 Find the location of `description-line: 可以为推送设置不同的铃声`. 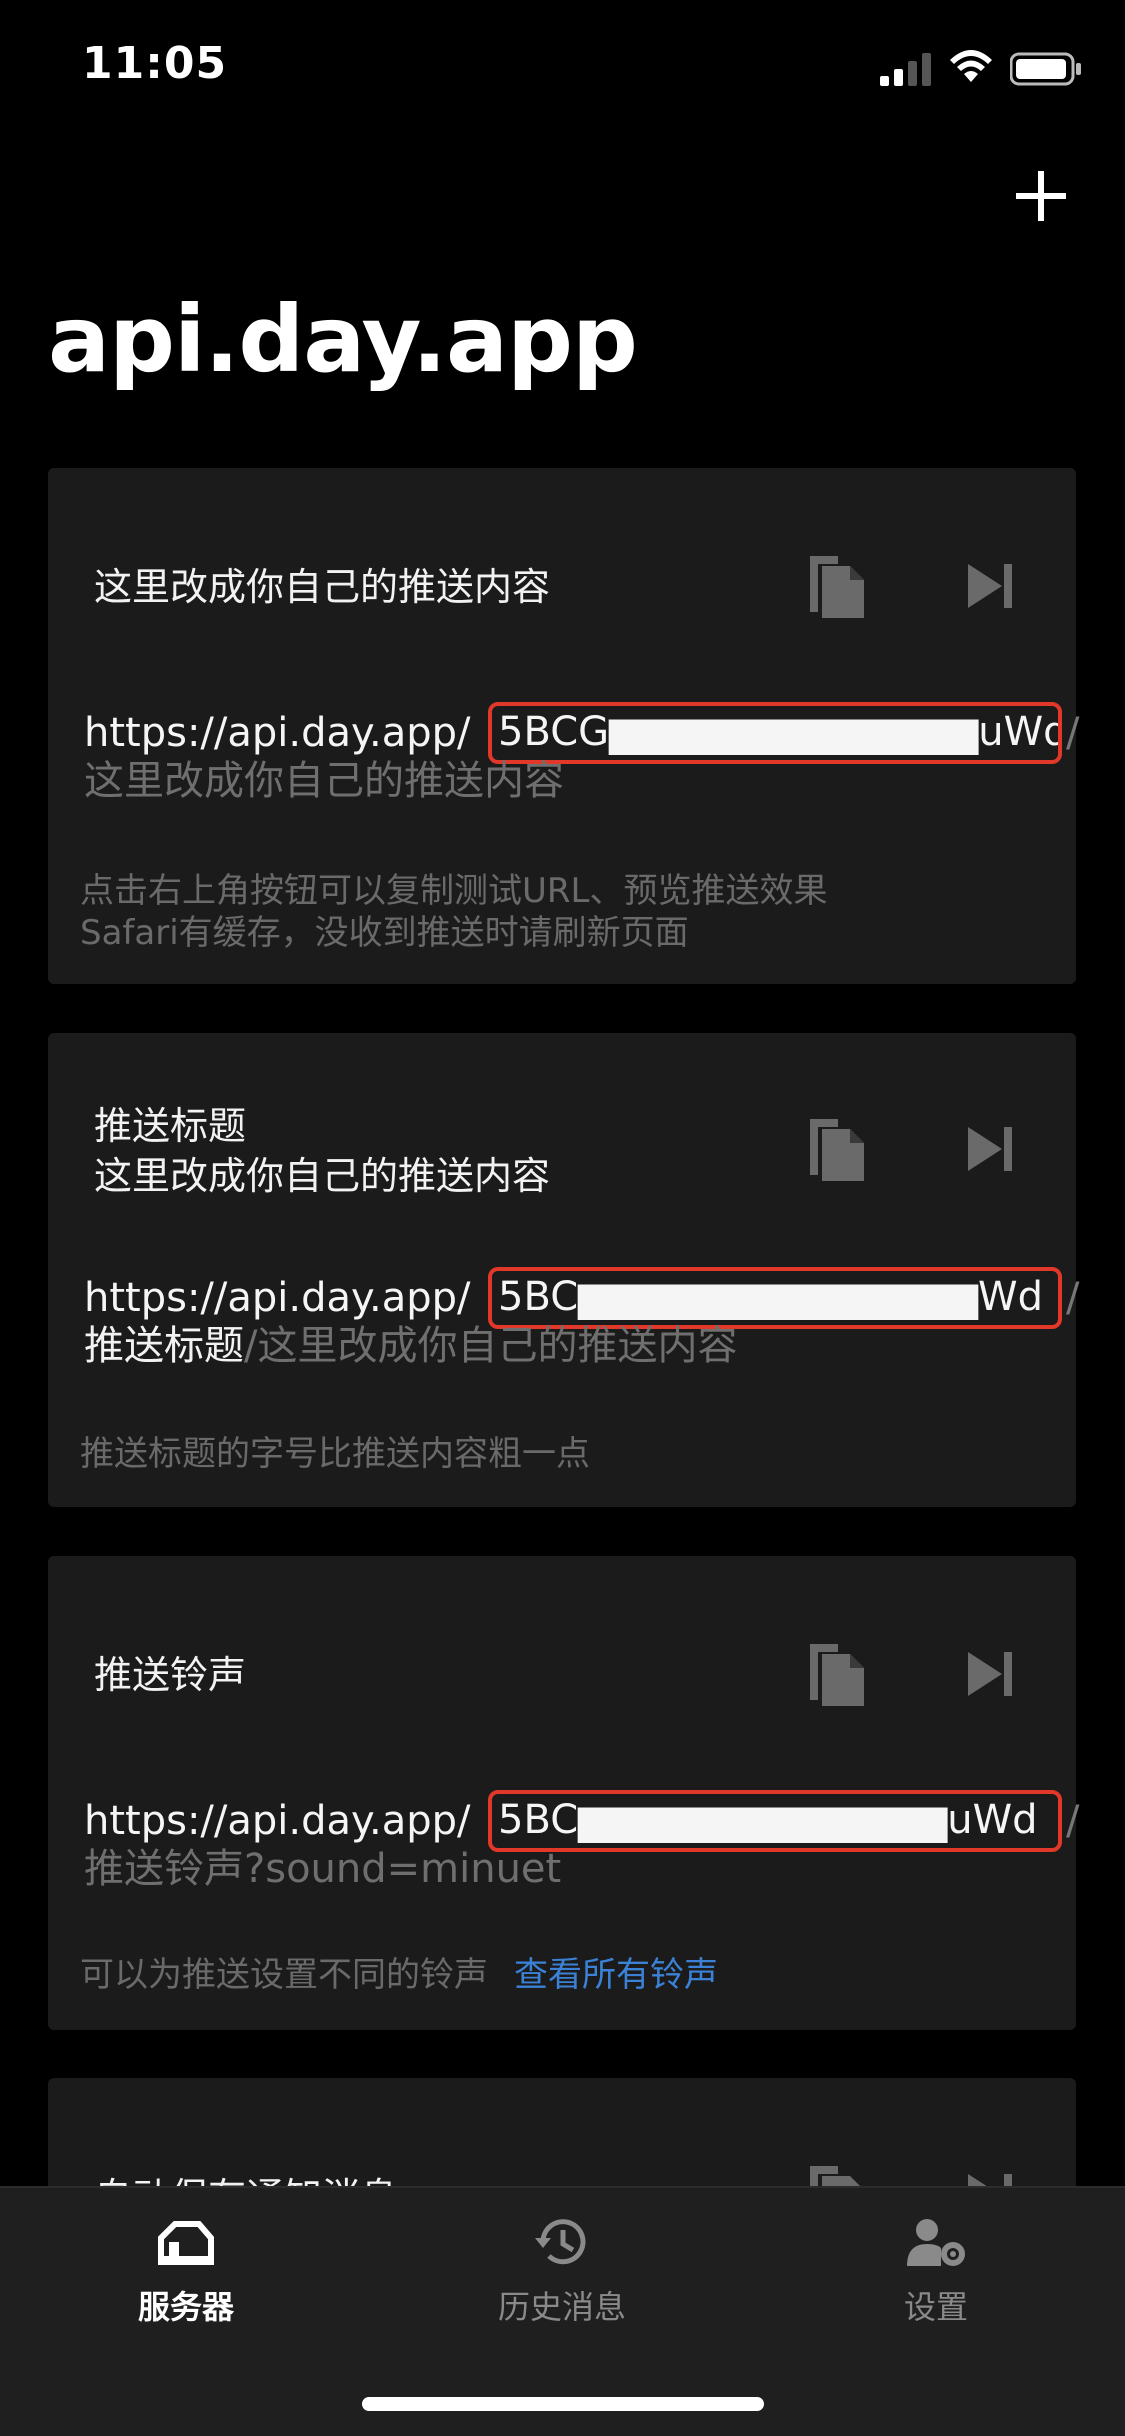

description-line: 可以为推送设置不同的铃声 is located at coordinates (284, 1975).